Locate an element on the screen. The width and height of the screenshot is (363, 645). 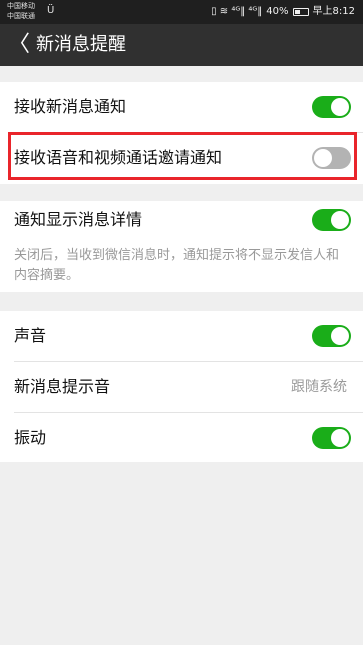
row-label-sound: 声音 is located at coordinates (30, 335).